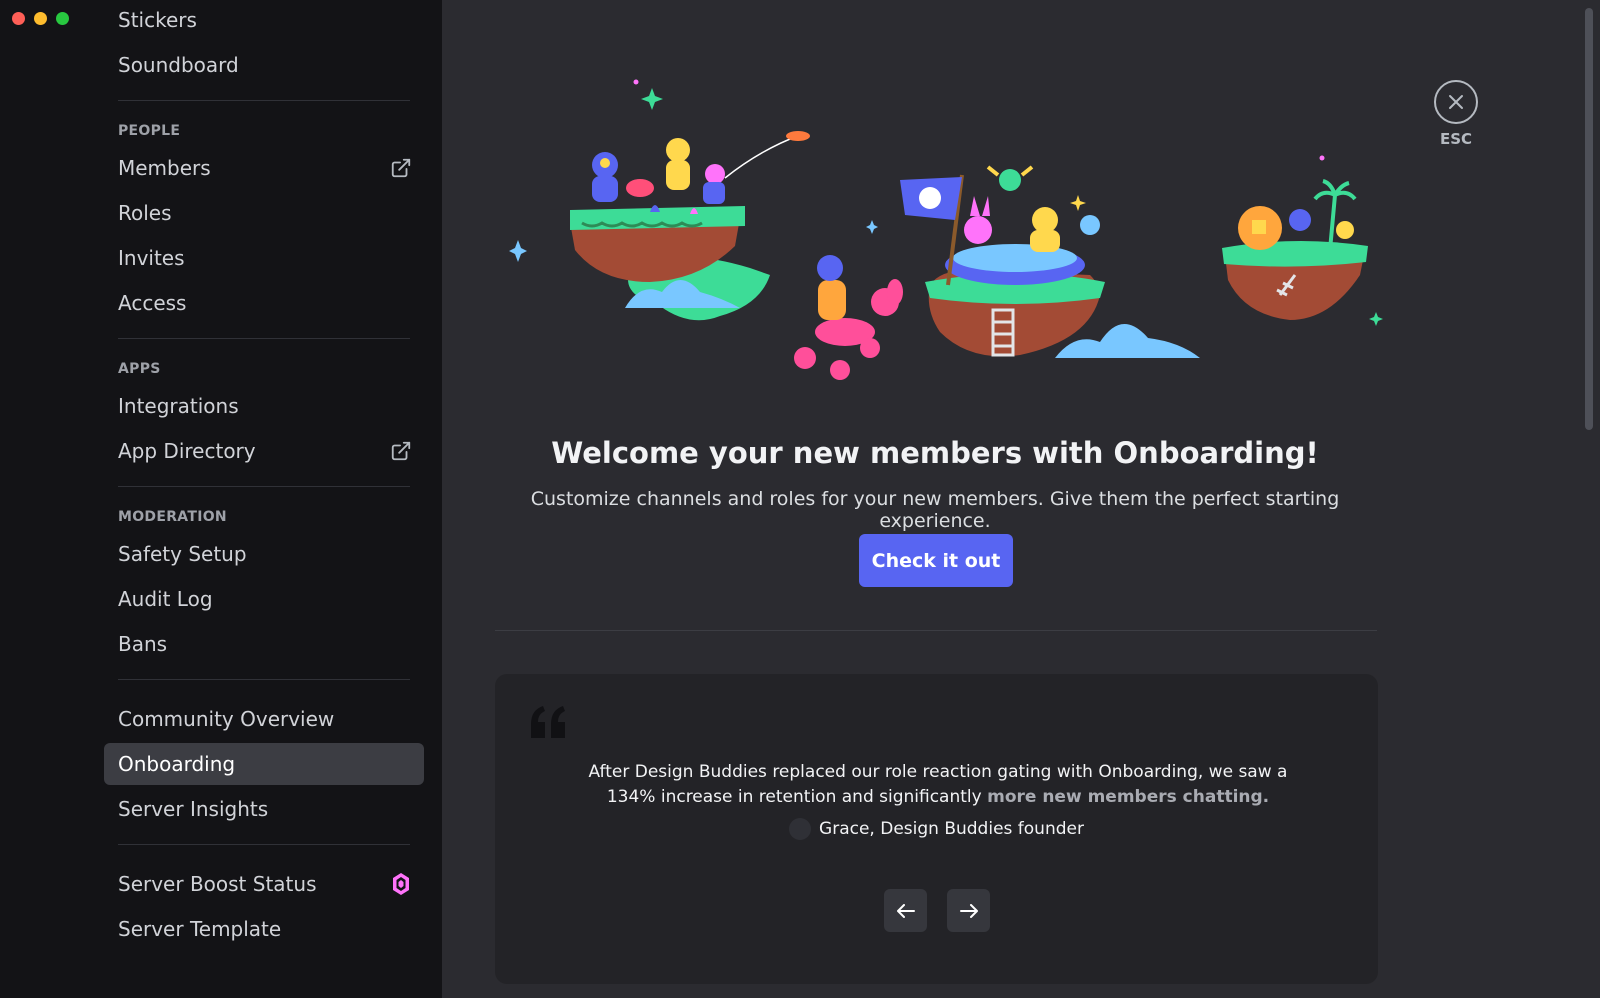  Describe the element at coordinates (264, 451) in the screenshot. I see `sidebar-item-app-directory: App Directory` at that location.